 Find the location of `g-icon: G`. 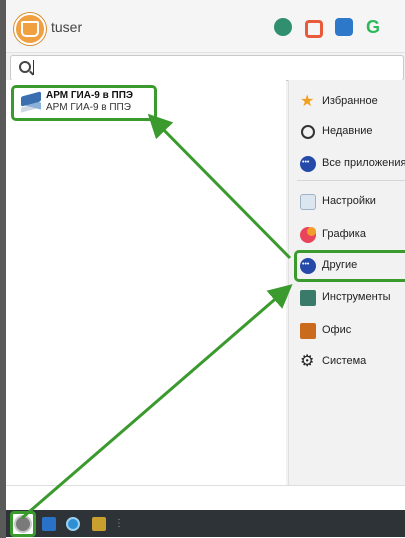

g-icon: G is located at coordinates (375, 27).